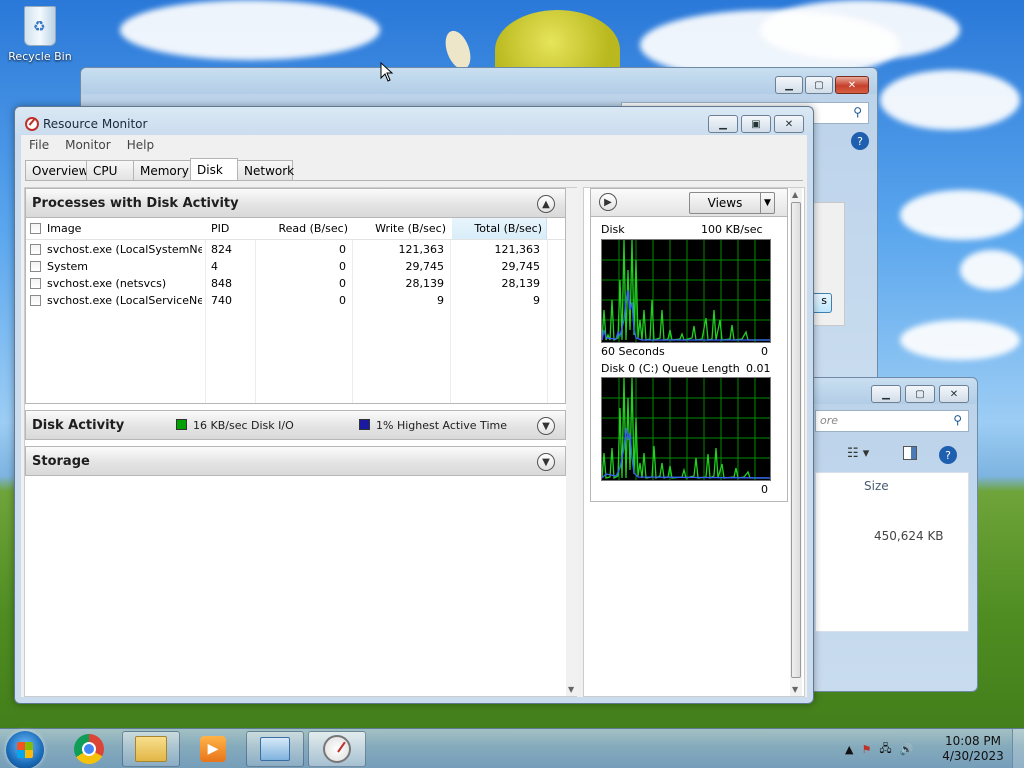  Describe the element at coordinates (275, 749) in the screenshot. I see `taskbar-control-panel` at that location.